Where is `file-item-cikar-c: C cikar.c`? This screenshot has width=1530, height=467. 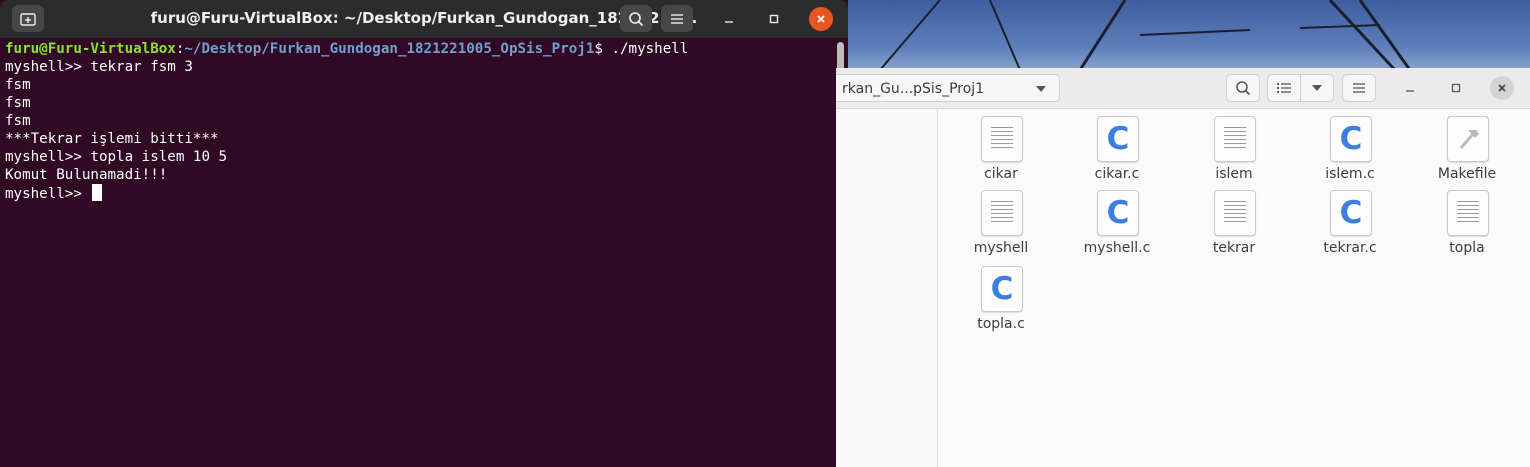
file-item-cikar-c: C cikar.c is located at coordinates (1117, 149).